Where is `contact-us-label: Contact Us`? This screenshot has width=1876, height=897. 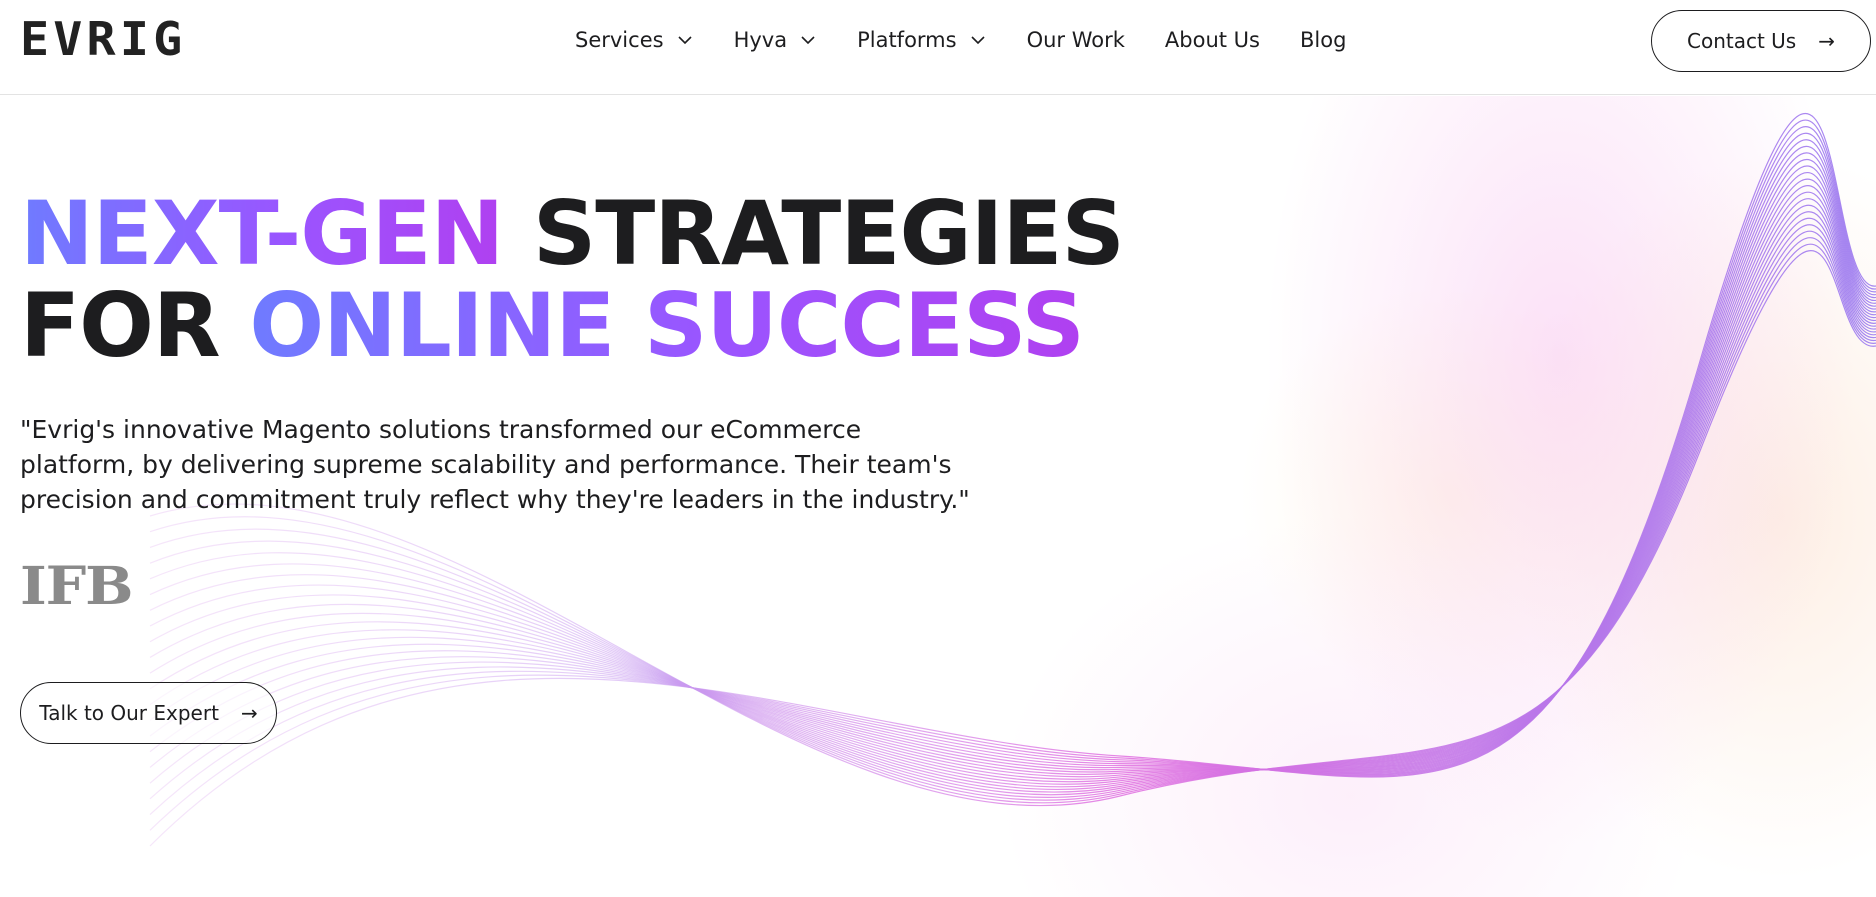 contact-us-label: Contact Us is located at coordinates (1742, 41).